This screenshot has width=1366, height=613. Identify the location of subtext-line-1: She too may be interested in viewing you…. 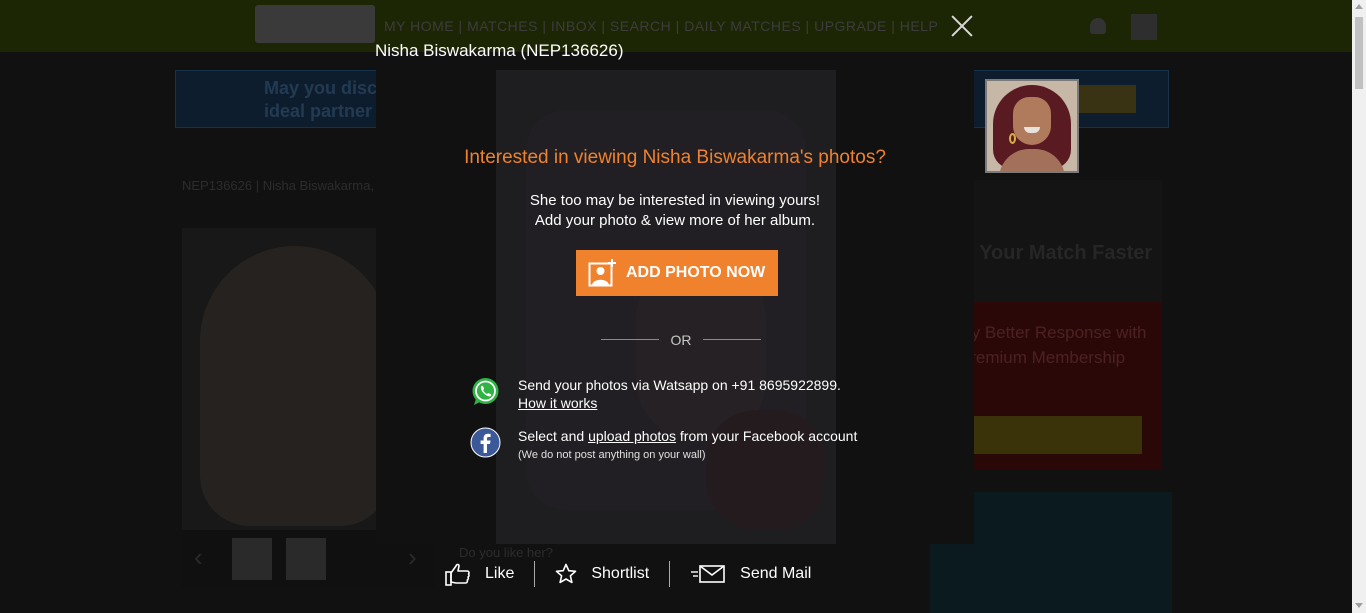
(675, 200).